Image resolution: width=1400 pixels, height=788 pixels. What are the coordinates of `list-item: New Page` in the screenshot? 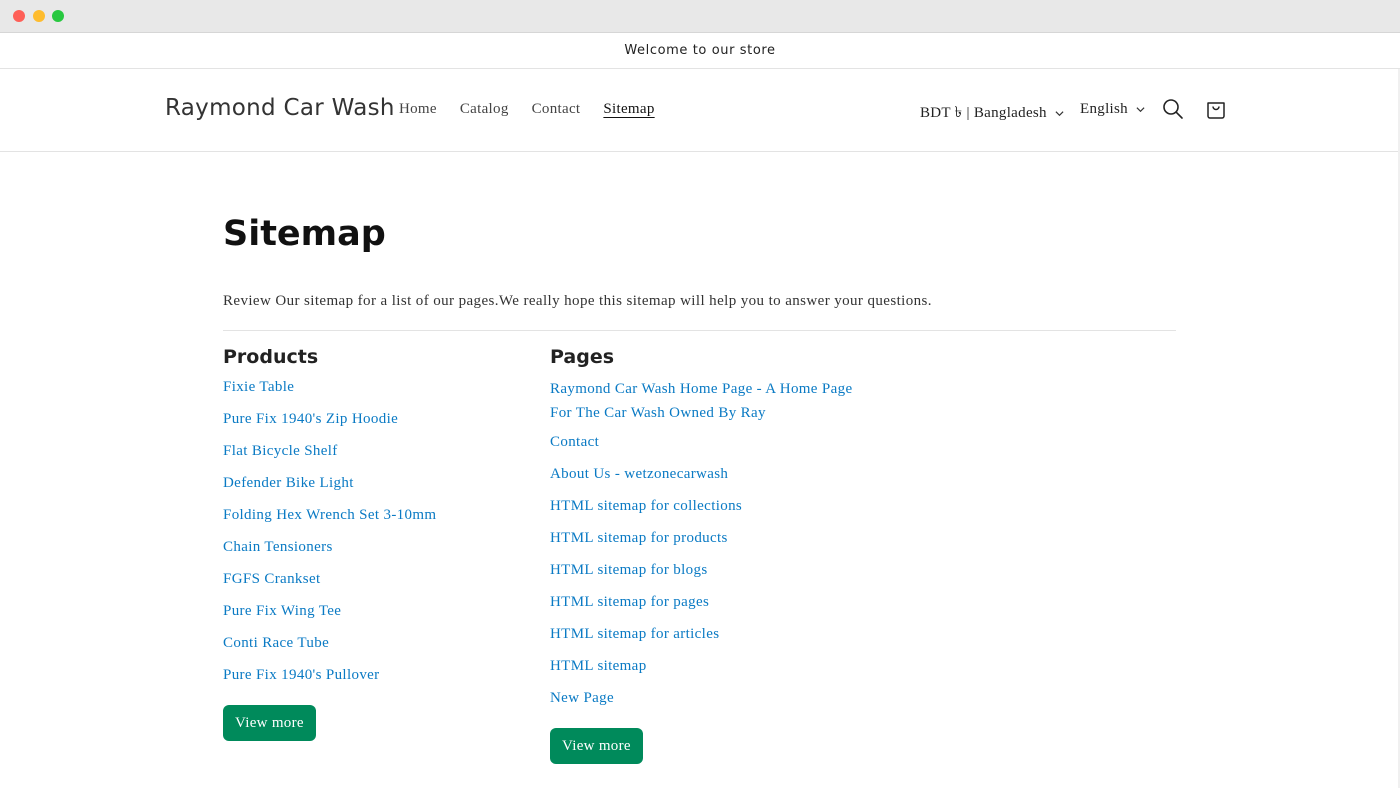 It's located at (710, 698).